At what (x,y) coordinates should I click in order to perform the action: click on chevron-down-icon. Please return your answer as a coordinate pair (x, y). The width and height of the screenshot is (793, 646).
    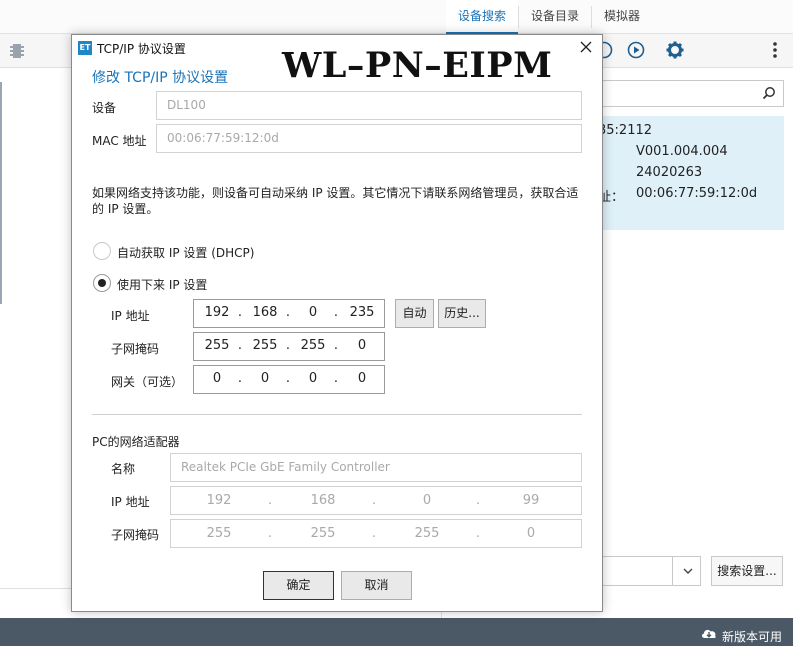
    Looking at the image, I should click on (688, 571).